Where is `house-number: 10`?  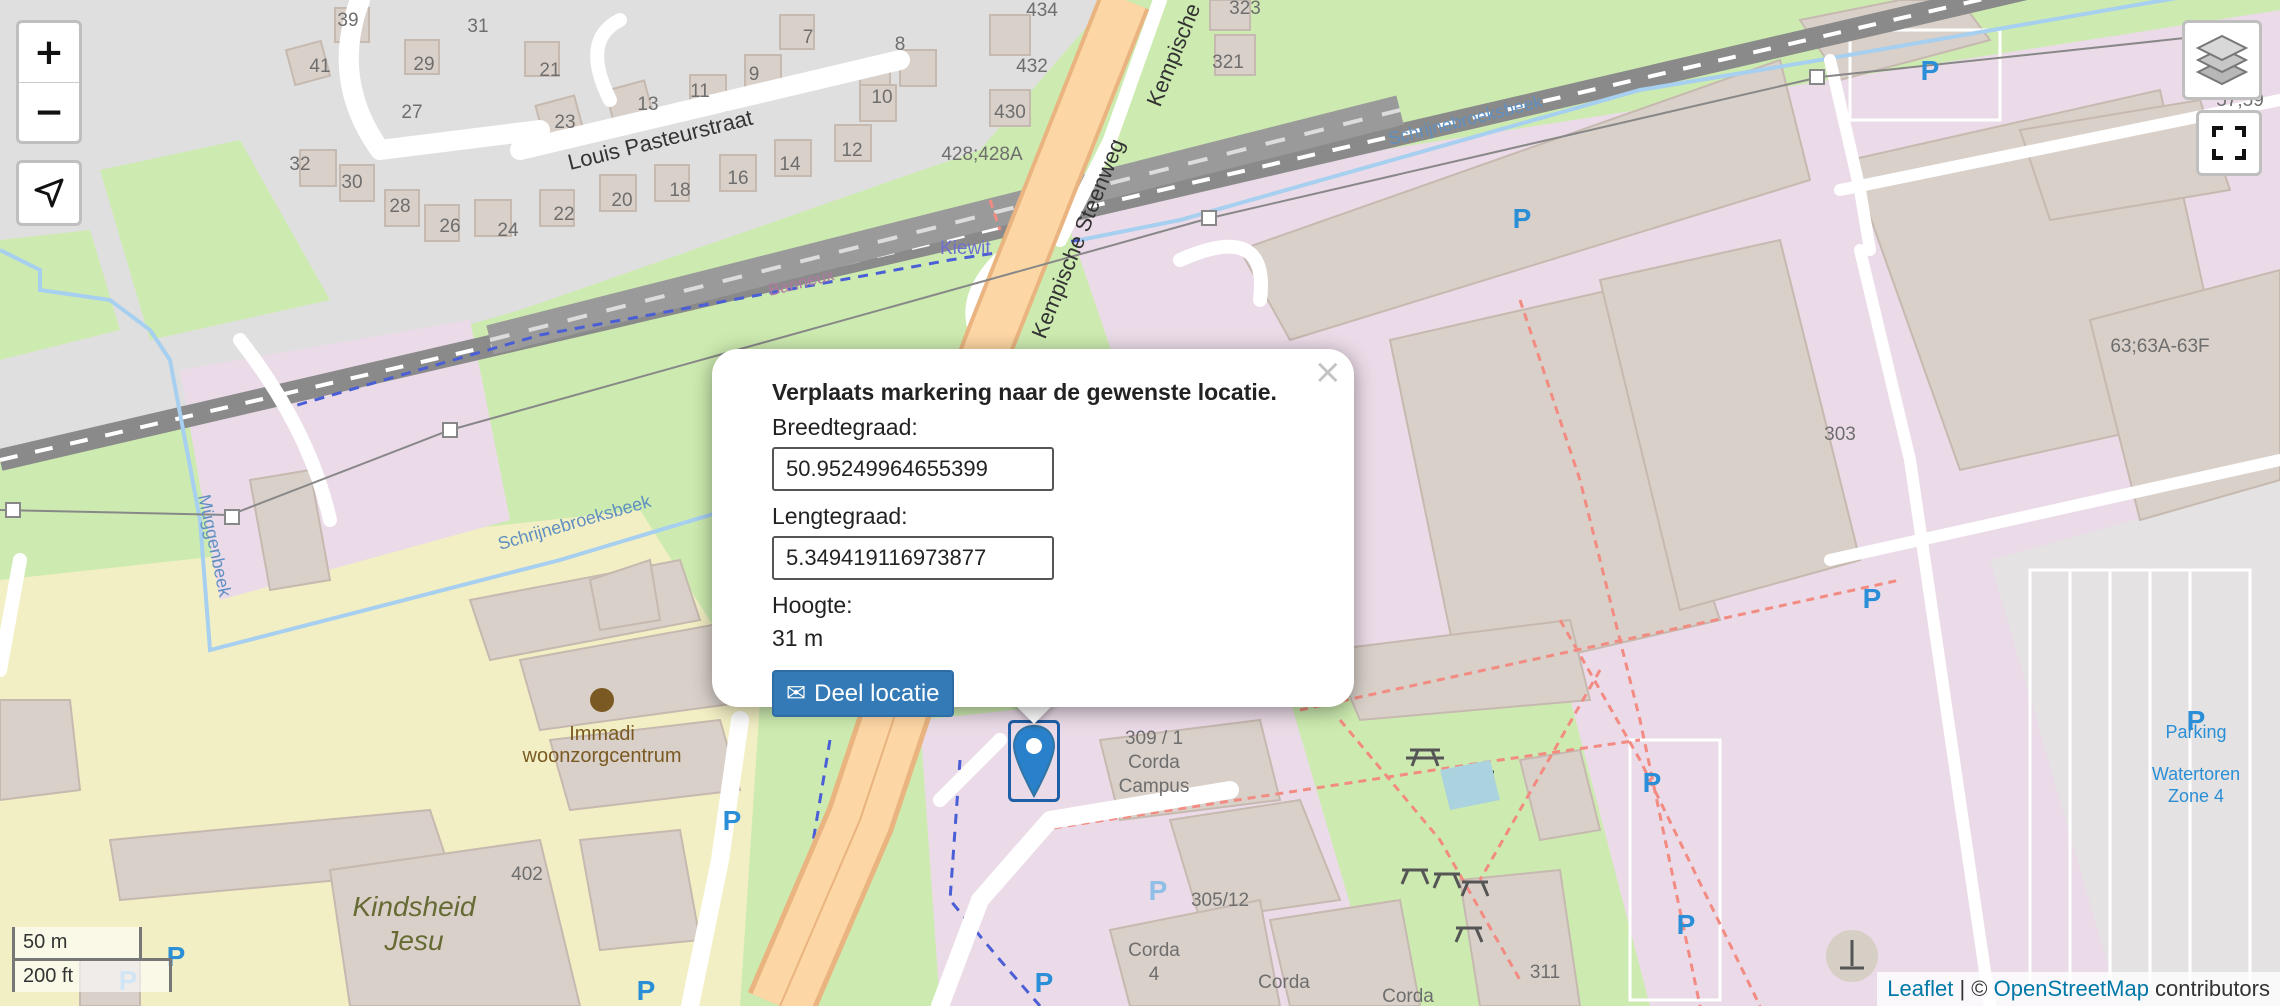 house-number: 10 is located at coordinates (881, 97).